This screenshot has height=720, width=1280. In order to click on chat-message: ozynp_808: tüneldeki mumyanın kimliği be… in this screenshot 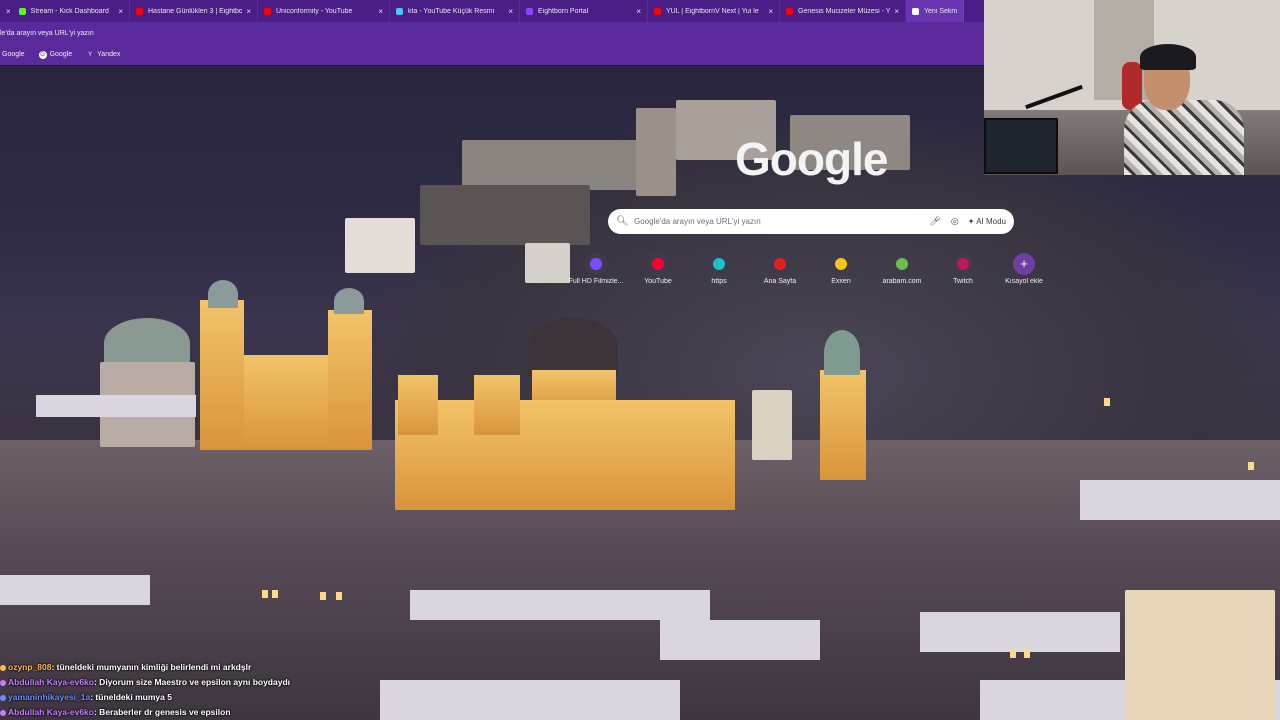, I will do `click(200, 667)`.